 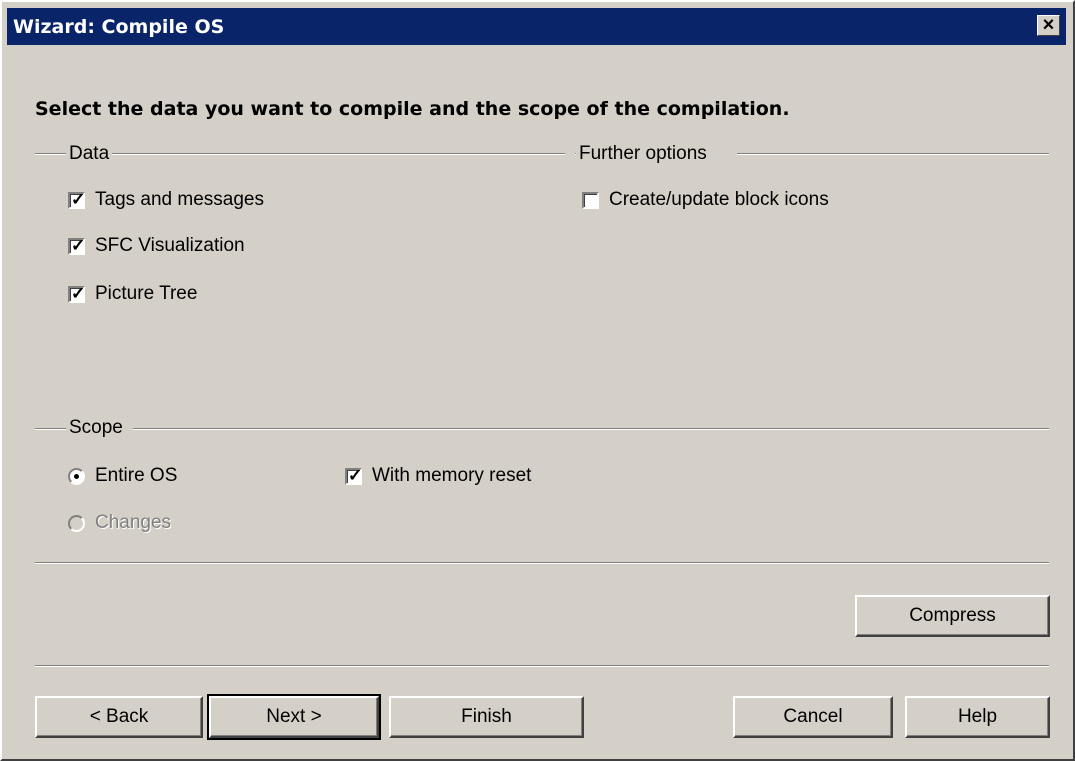 I want to click on close-icon: ×, so click(x=1048, y=25).